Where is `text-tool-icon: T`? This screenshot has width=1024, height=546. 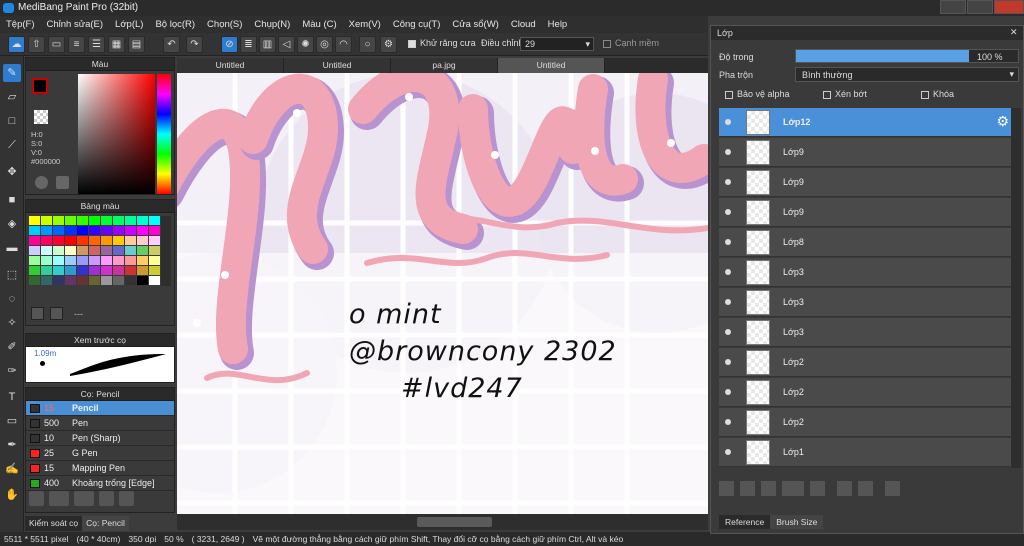 text-tool-icon: T is located at coordinates (12, 397).